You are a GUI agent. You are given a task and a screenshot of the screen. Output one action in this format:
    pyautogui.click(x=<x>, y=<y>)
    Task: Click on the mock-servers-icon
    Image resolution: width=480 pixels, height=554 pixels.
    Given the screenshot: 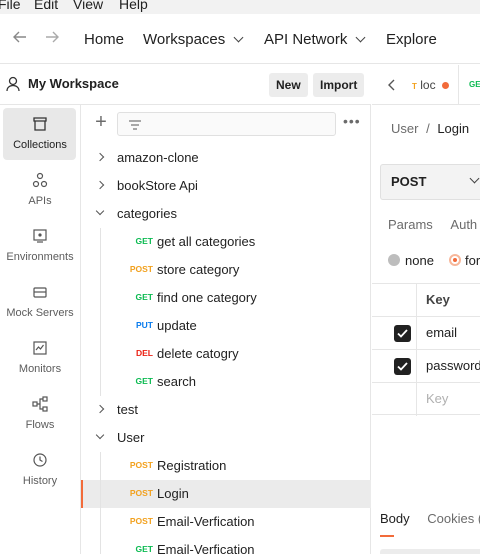 What is the action you would take?
    pyautogui.click(x=40, y=293)
    